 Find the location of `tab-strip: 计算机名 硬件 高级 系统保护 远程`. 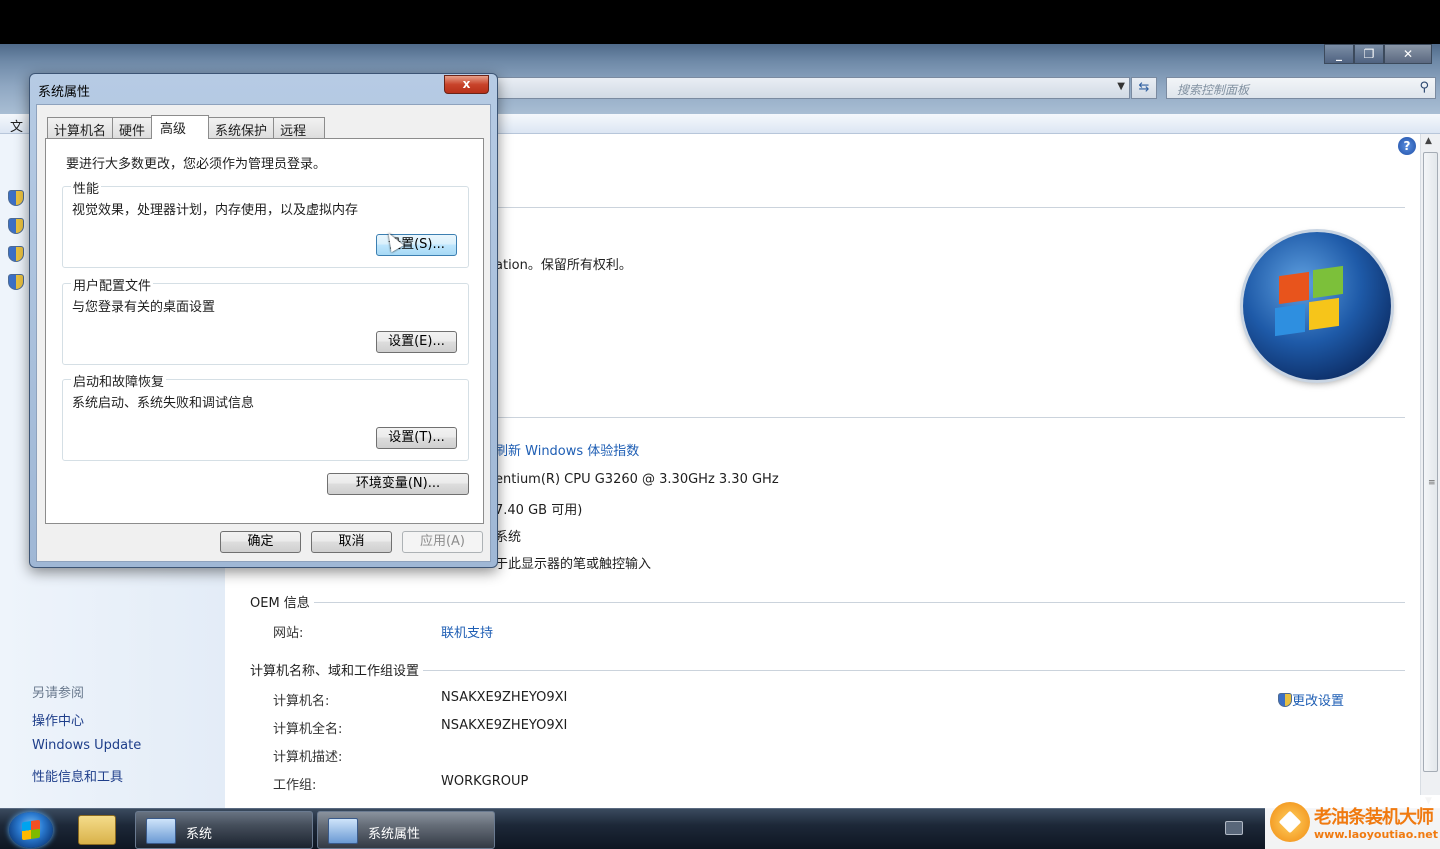

tab-strip: 计算机名 硬件 高级 系统保护 远程 is located at coordinates (186, 127).